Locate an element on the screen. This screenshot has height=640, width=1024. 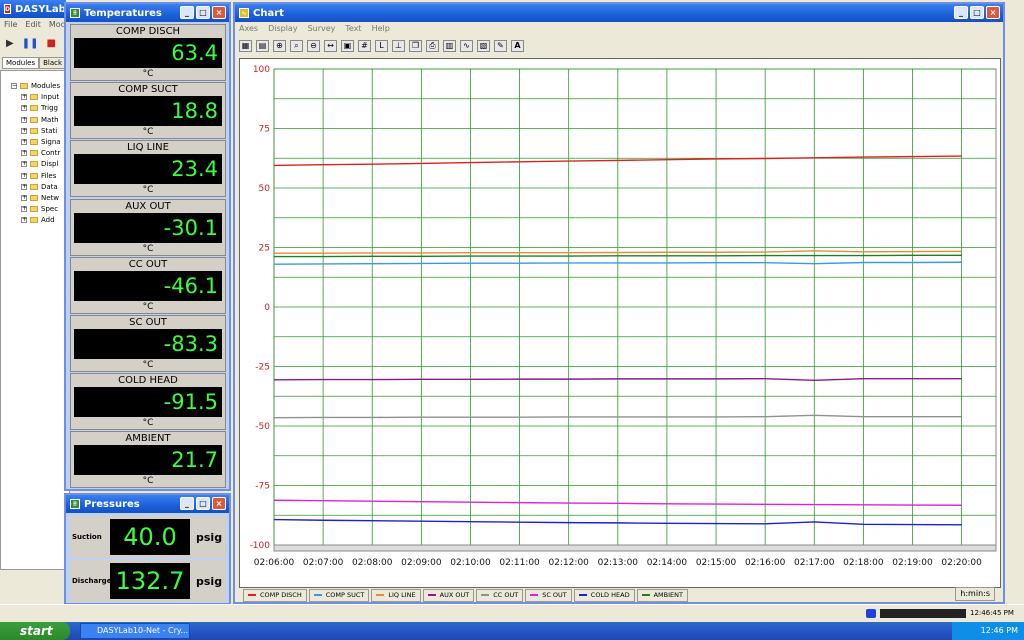
tree-item: + Spec is located at coordinates (40, 209).